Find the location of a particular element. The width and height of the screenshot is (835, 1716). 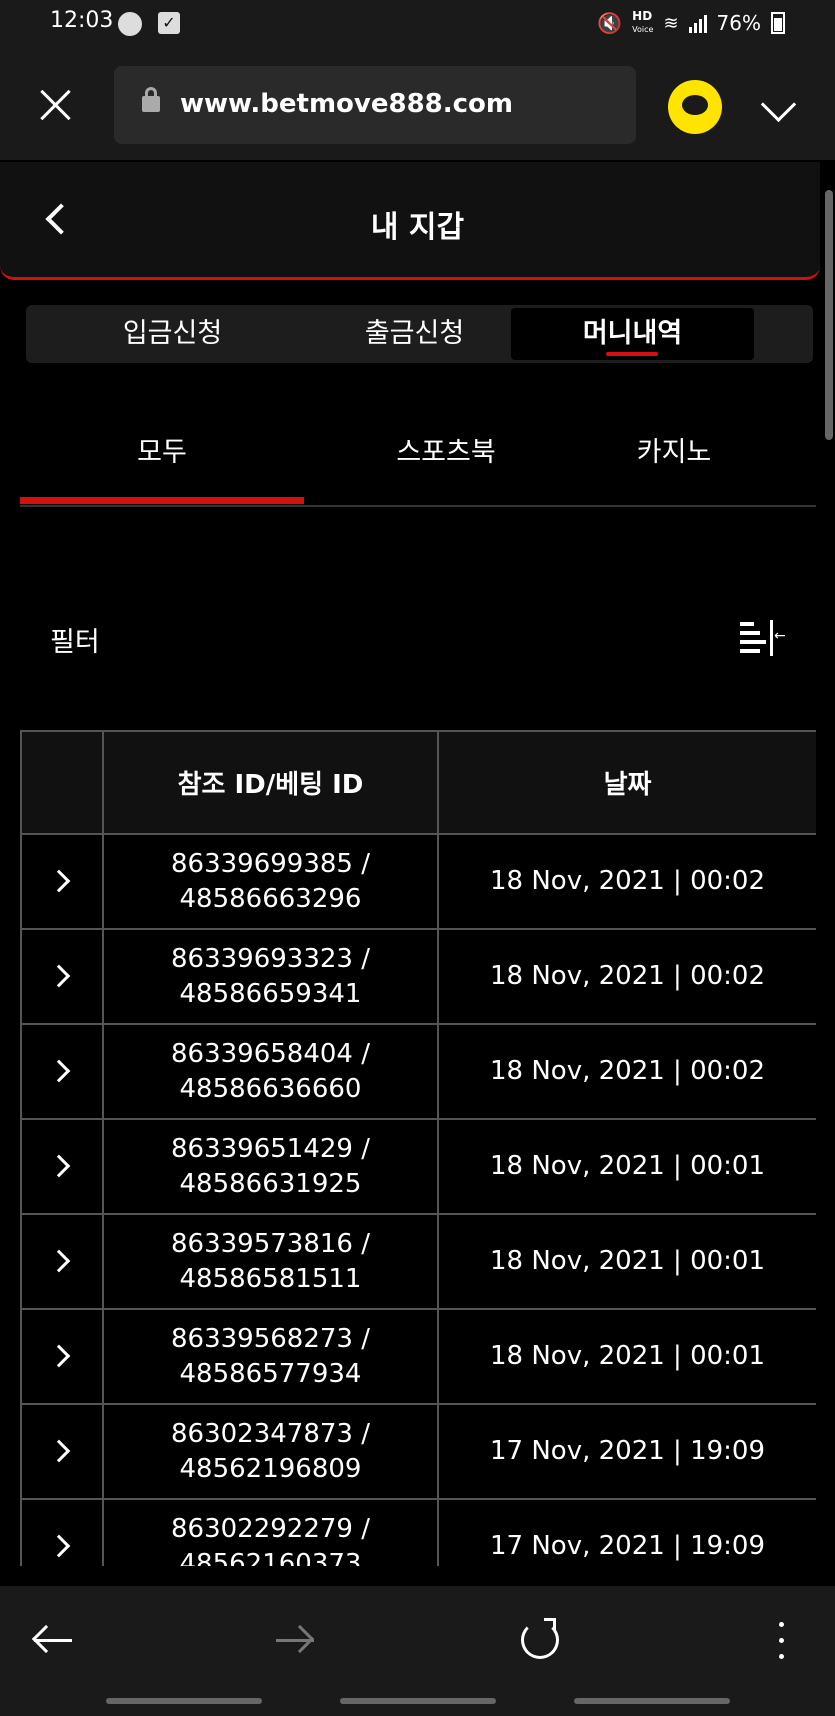

checkbox-notification-icon: ✓ is located at coordinates (169, 23).